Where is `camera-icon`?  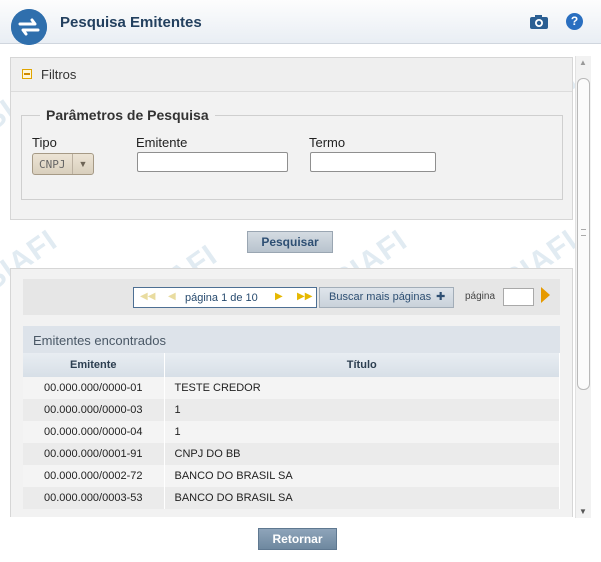 camera-icon is located at coordinates (539, 22).